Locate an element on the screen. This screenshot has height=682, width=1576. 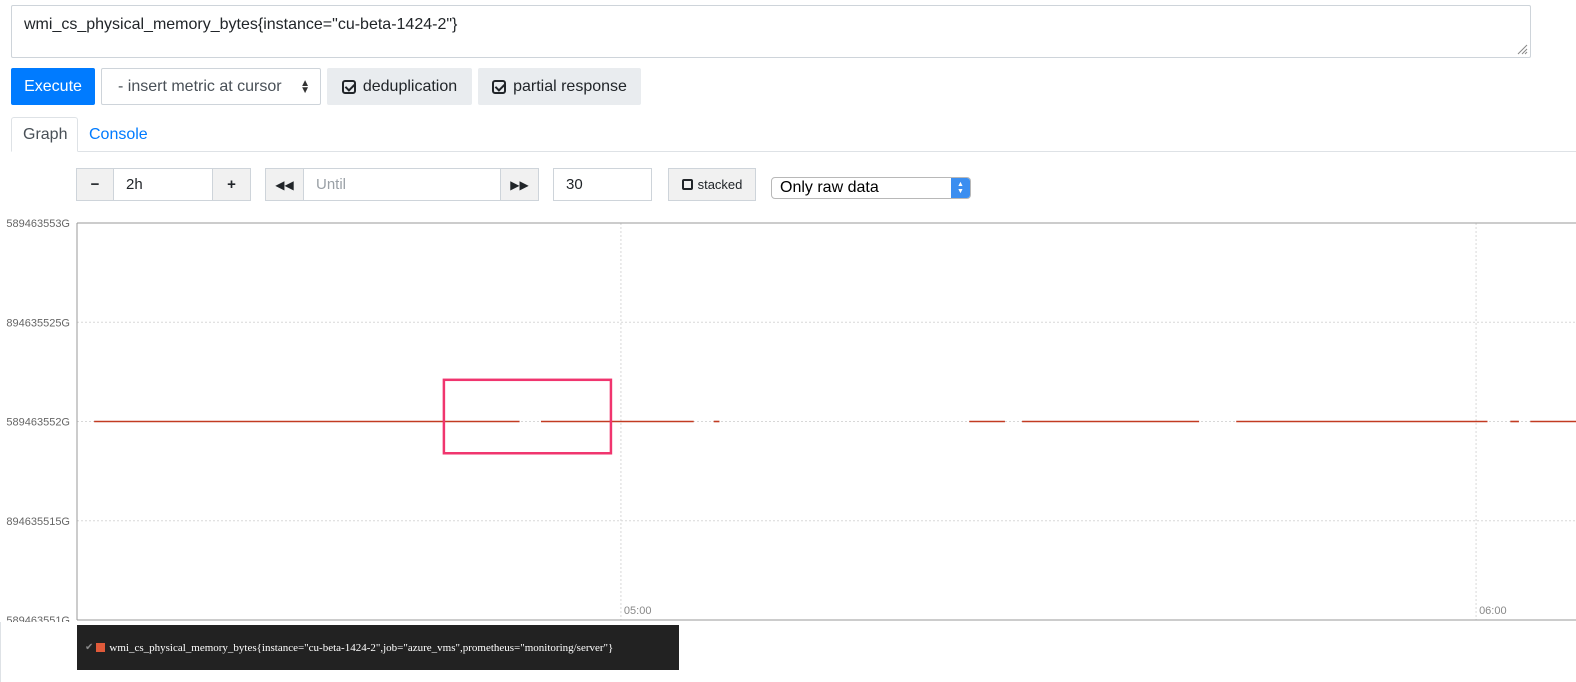
until-placeholder: Until is located at coordinates (331, 184).